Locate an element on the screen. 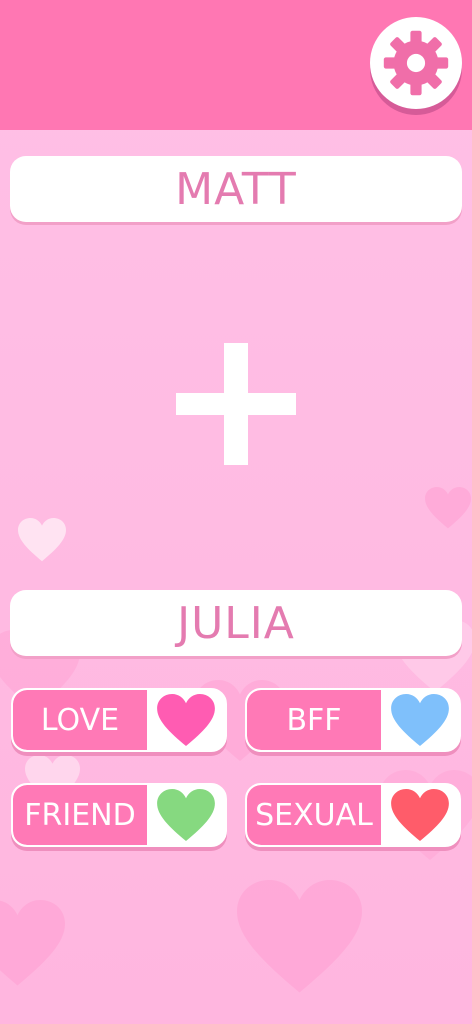 This screenshot has width=472, height=1024. blue-heart-icon is located at coordinates (420, 720).